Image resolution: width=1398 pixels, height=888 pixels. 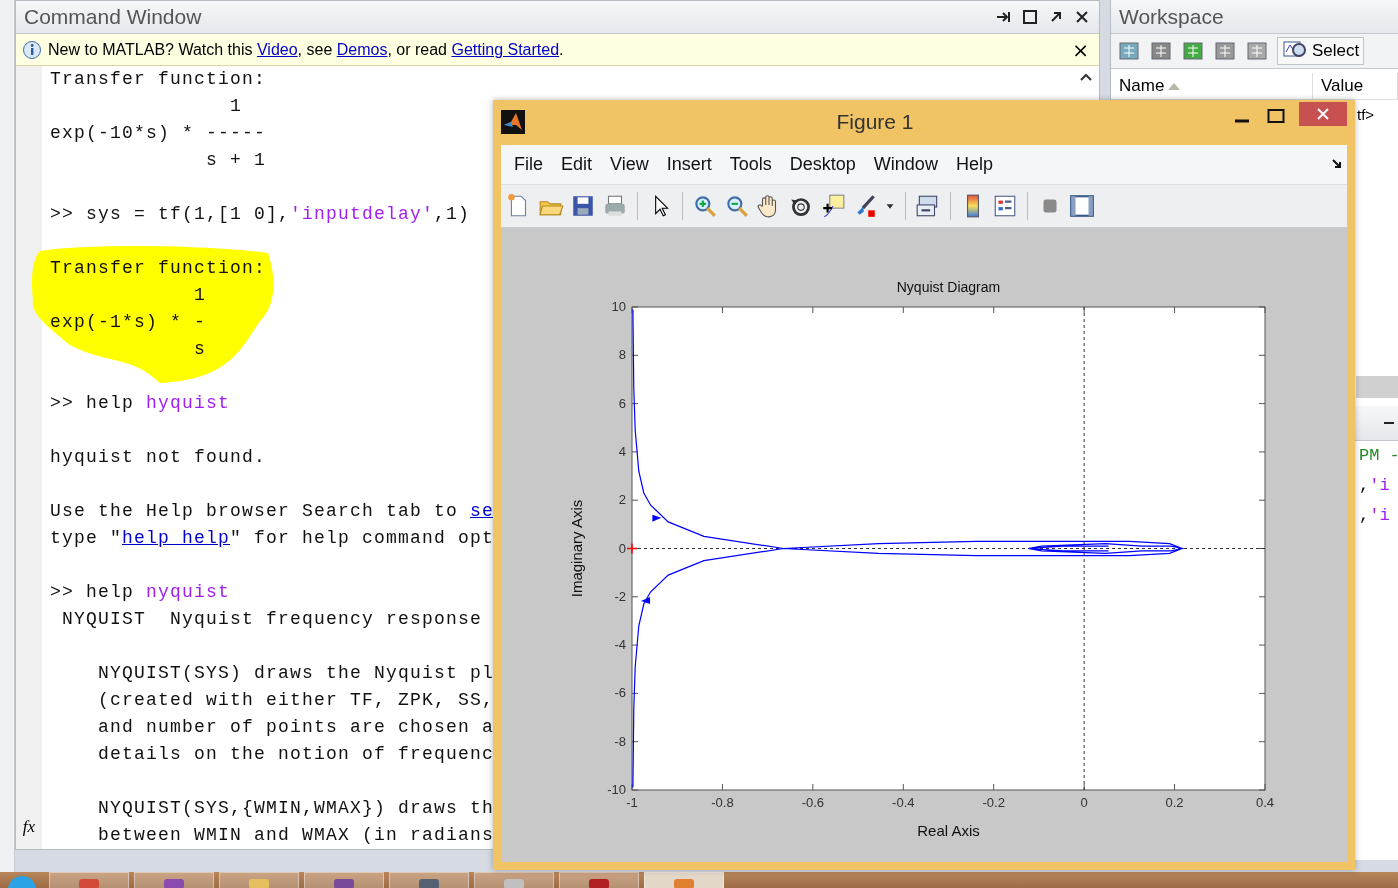 I want to click on console-line: and number of points are chosen a, so click(x=296, y=727).